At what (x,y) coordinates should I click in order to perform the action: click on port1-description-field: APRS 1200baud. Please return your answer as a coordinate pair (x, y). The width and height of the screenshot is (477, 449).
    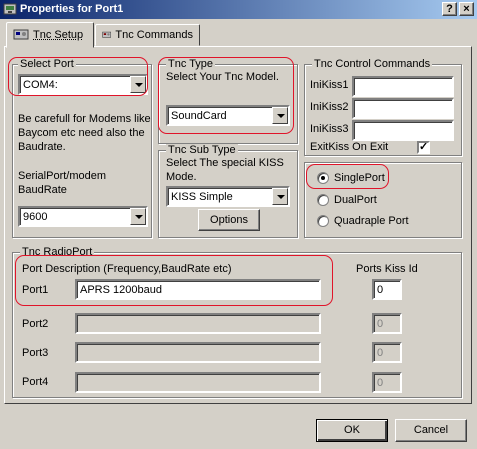
    Looking at the image, I should click on (198, 289).